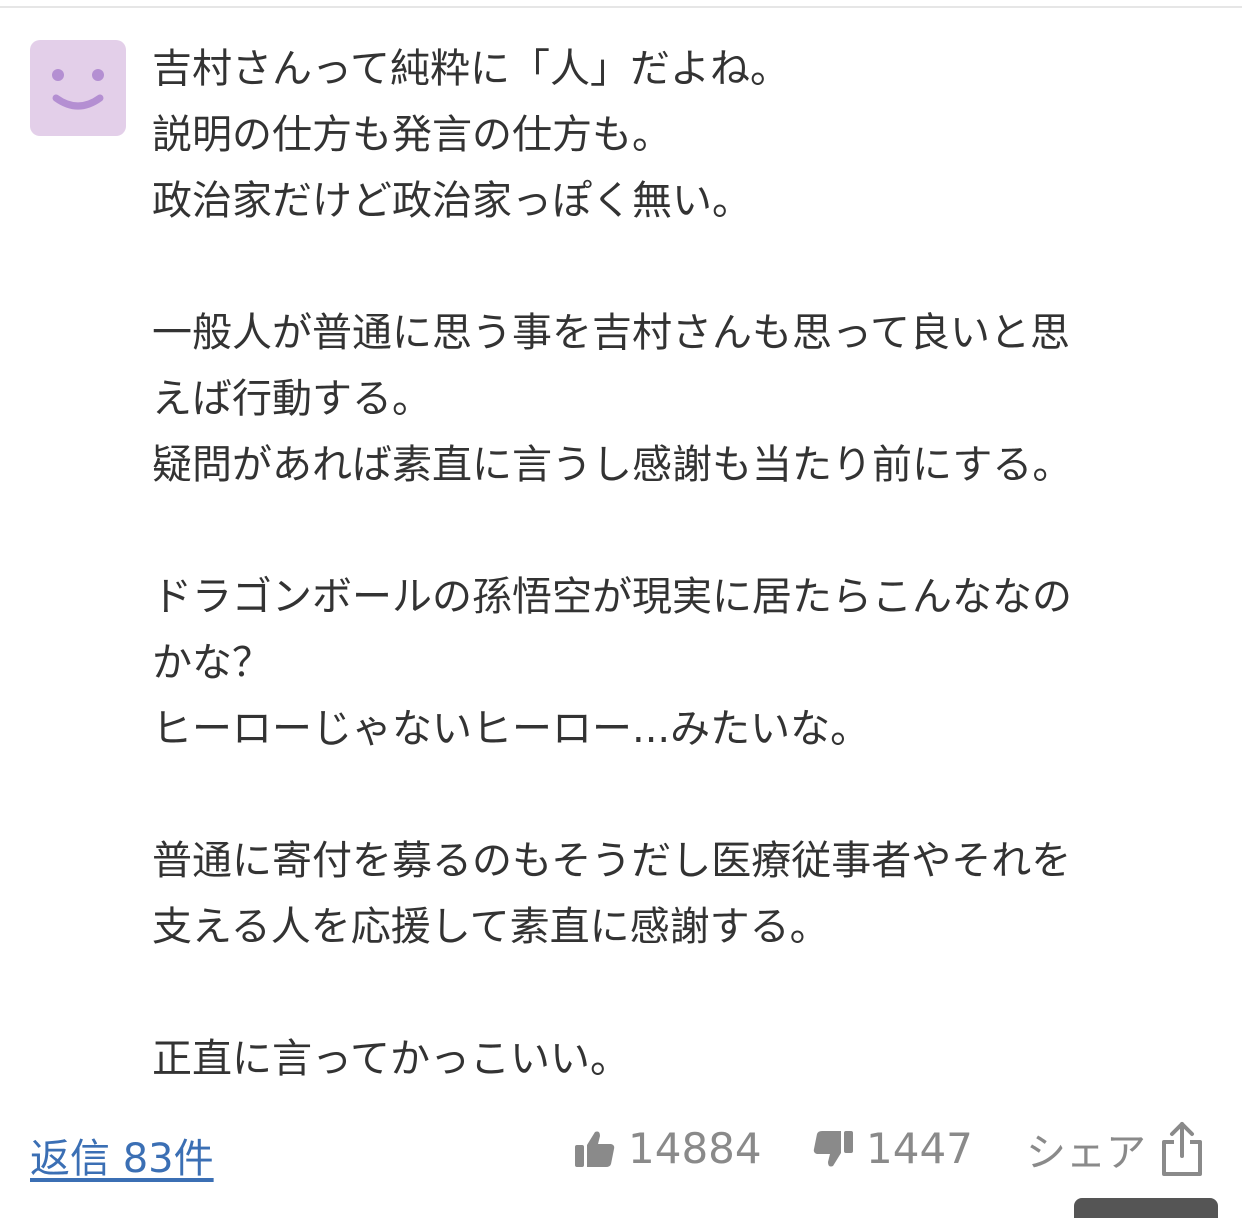 The height and width of the screenshot is (1218, 1242). Describe the element at coordinates (612, 597) in the screenshot. I see `comment-line: ドラゴンボールの孫悟空が現実に居たらこんななの` at that location.